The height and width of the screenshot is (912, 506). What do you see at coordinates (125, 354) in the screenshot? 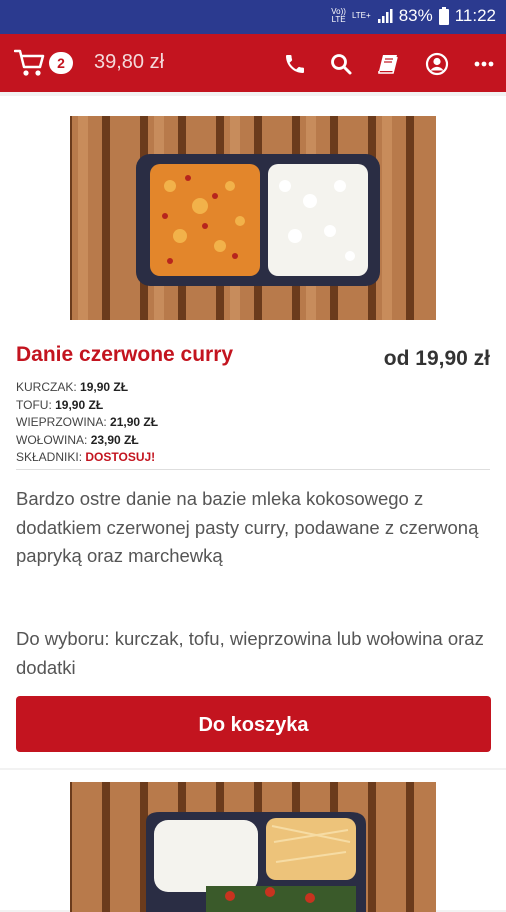
I see `product-title: Danie czerwone curry` at bounding box center [125, 354].